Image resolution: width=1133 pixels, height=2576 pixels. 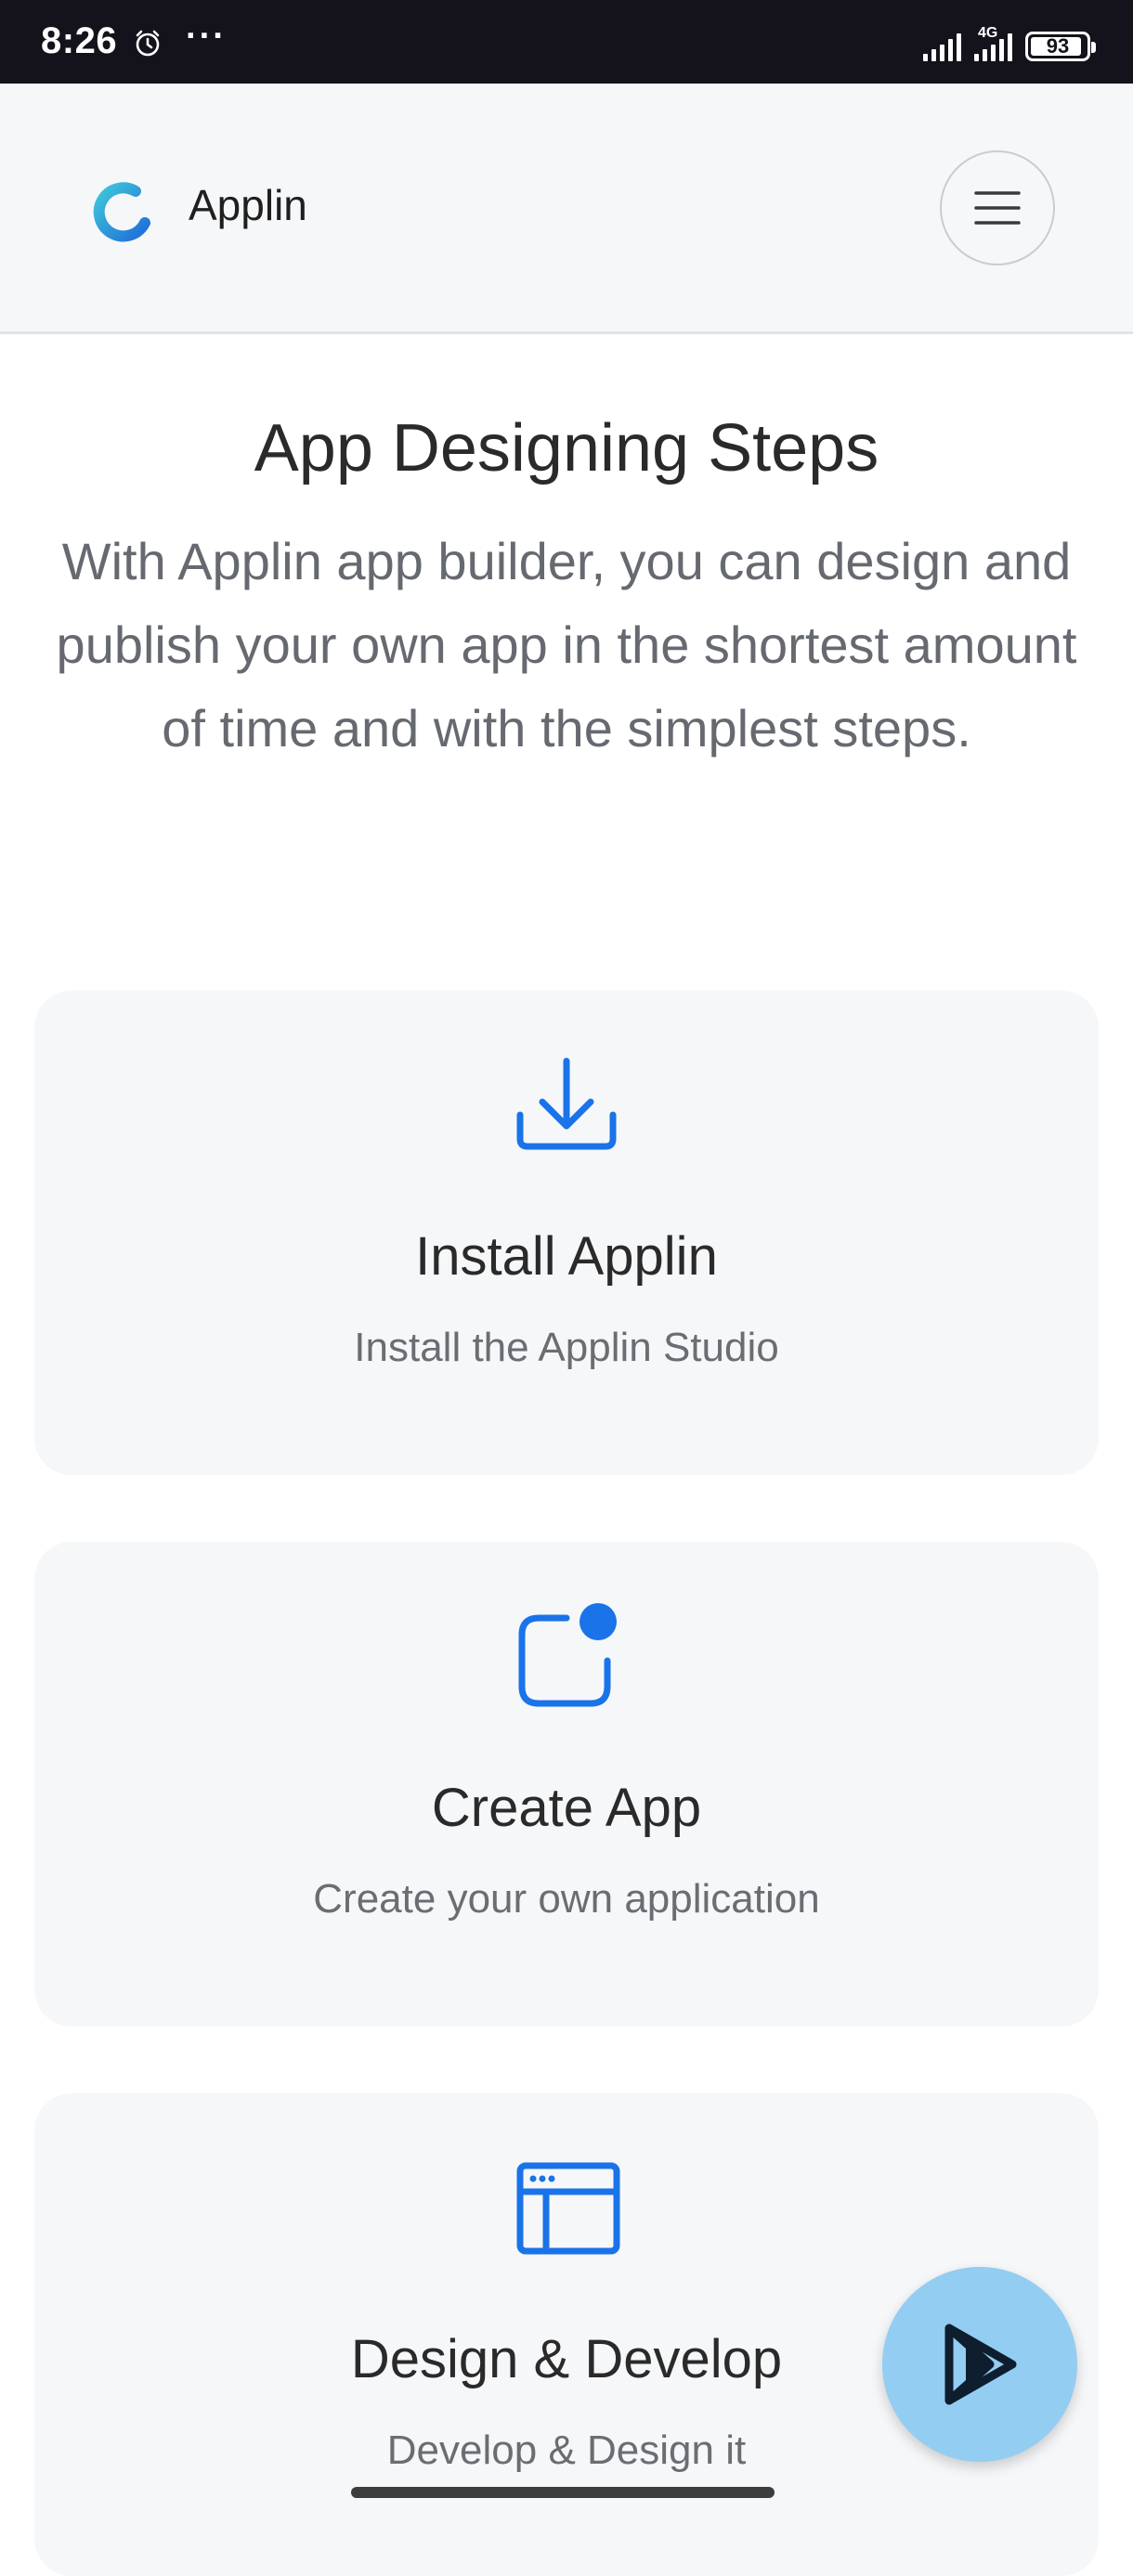 What do you see at coordinates (566, 448) in the screenshot?
I see `section-title: App Designing Steps` at bounding box center [566, 448].